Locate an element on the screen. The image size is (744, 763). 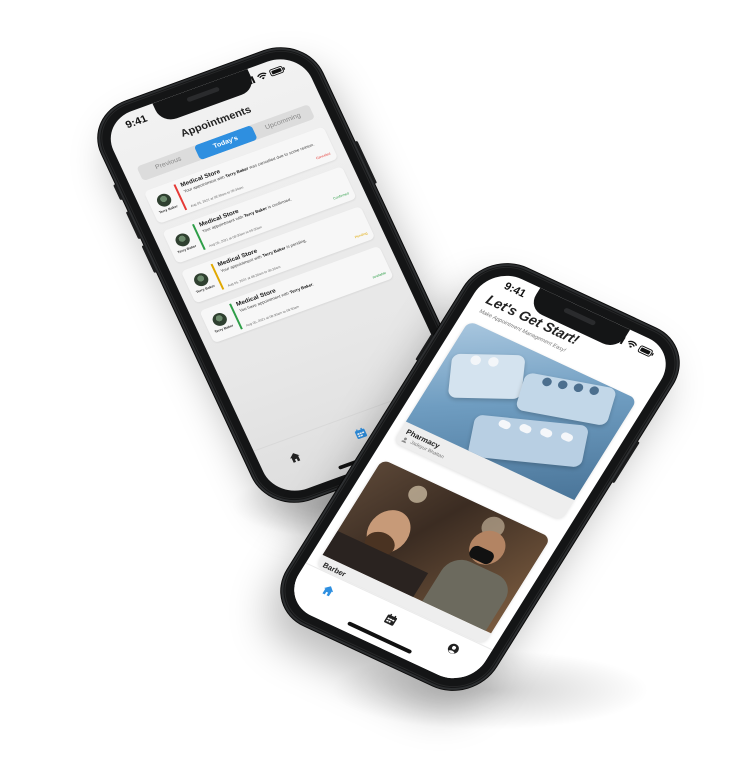
status-badge: Pending is located at coordinates (361, 235).